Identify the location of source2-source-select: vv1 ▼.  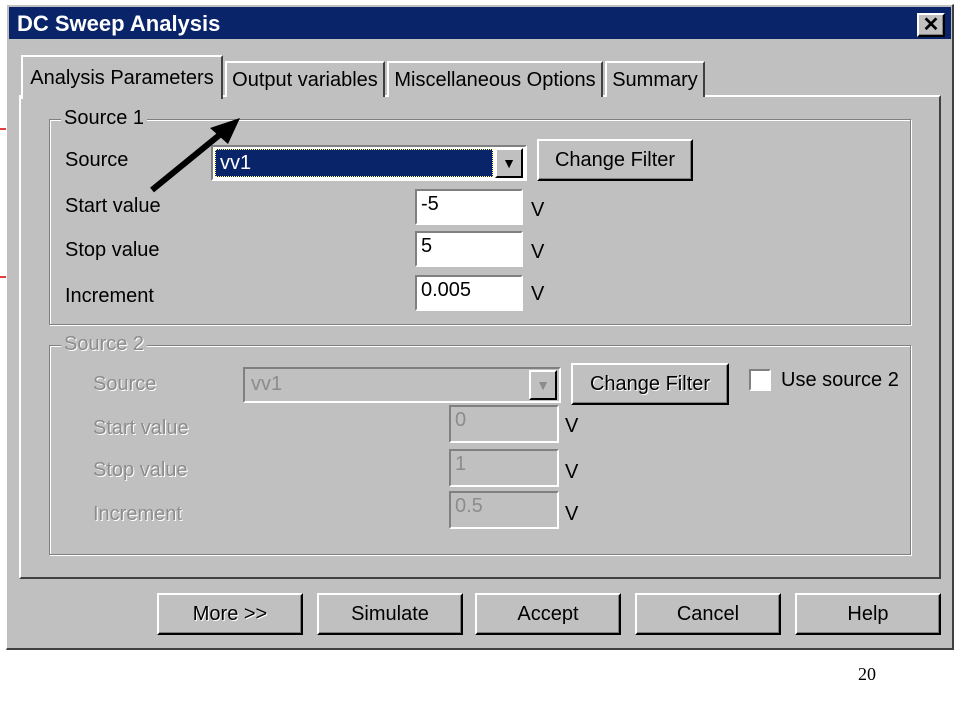
(402, 385).